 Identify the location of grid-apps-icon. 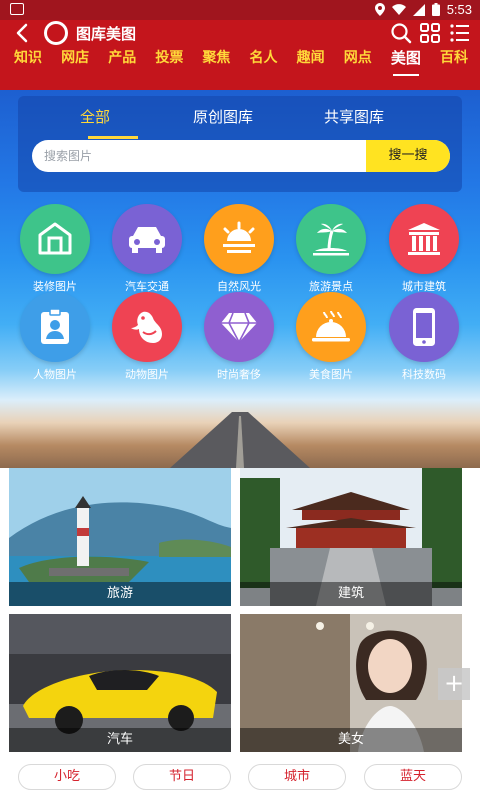
(430, 33).